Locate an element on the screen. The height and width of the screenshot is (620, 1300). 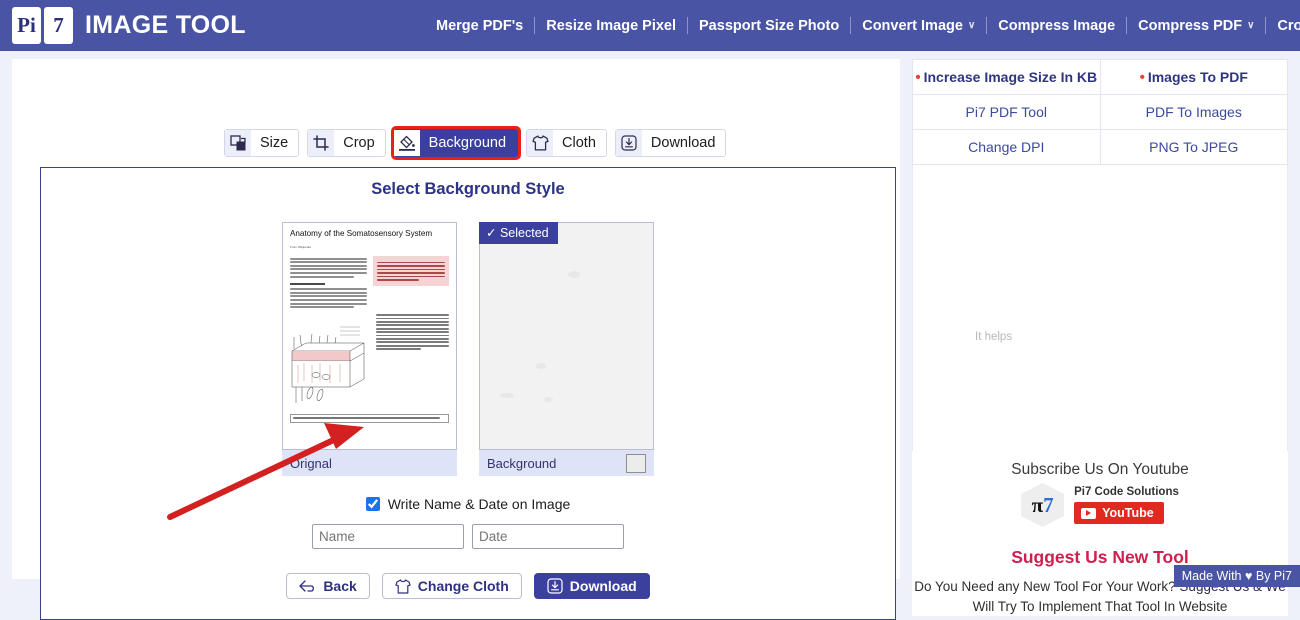
site-title: IMAGE TOOL is located at coordinates (165, 25).